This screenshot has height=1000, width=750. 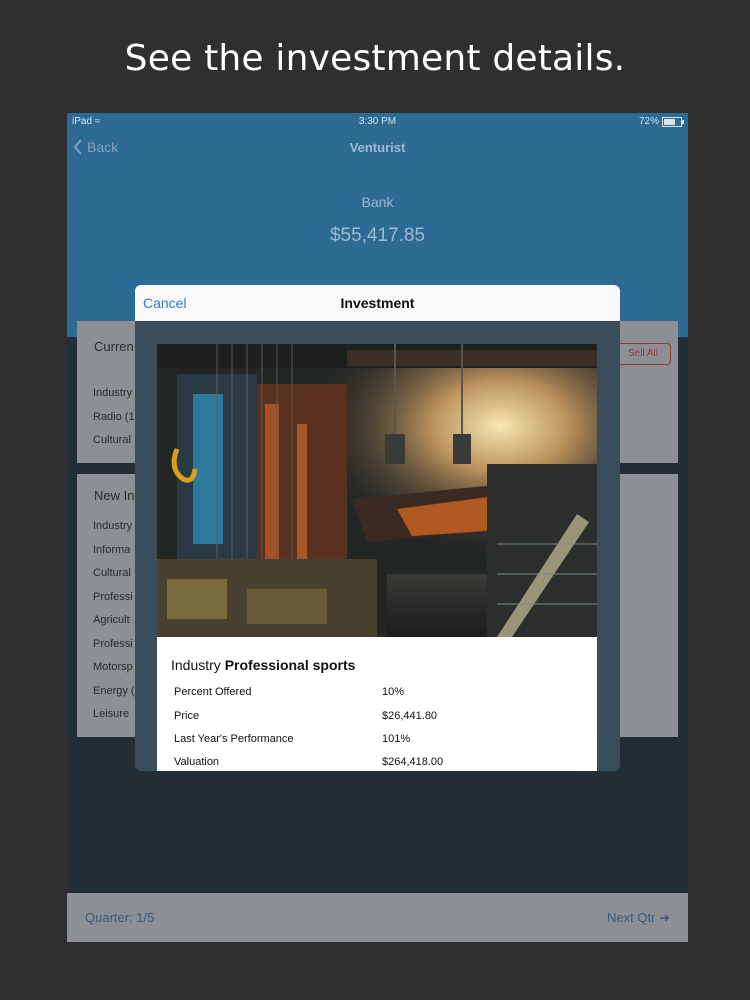 I want to click on industry-heading: Industry Professional sports, so click(x=263, y=665).